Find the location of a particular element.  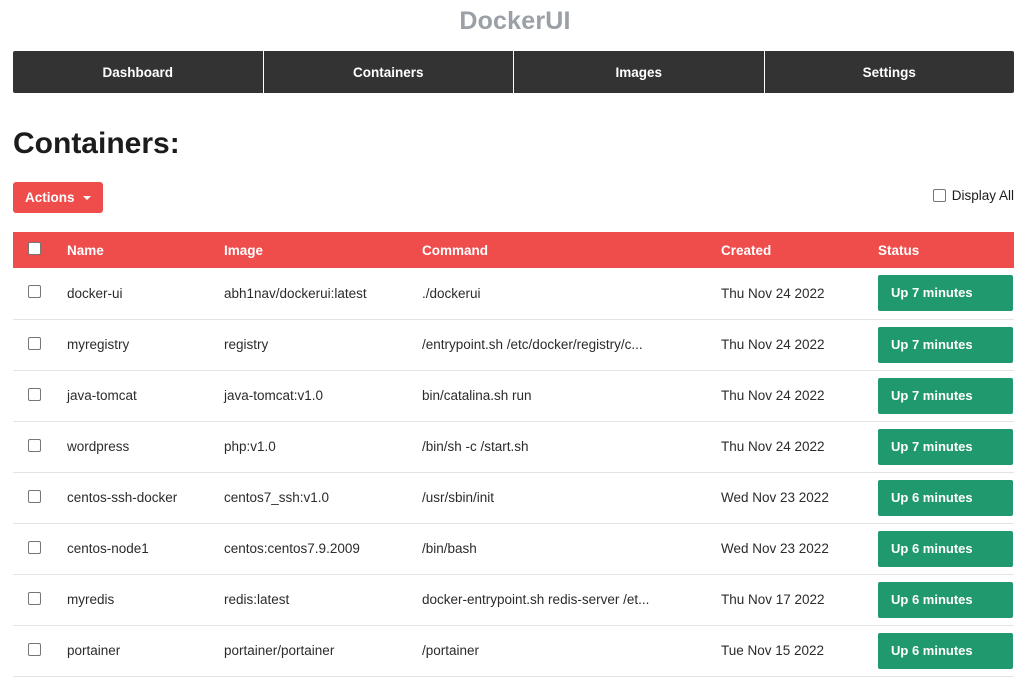

cell-name: portainer is located at coordinates (145, 651).